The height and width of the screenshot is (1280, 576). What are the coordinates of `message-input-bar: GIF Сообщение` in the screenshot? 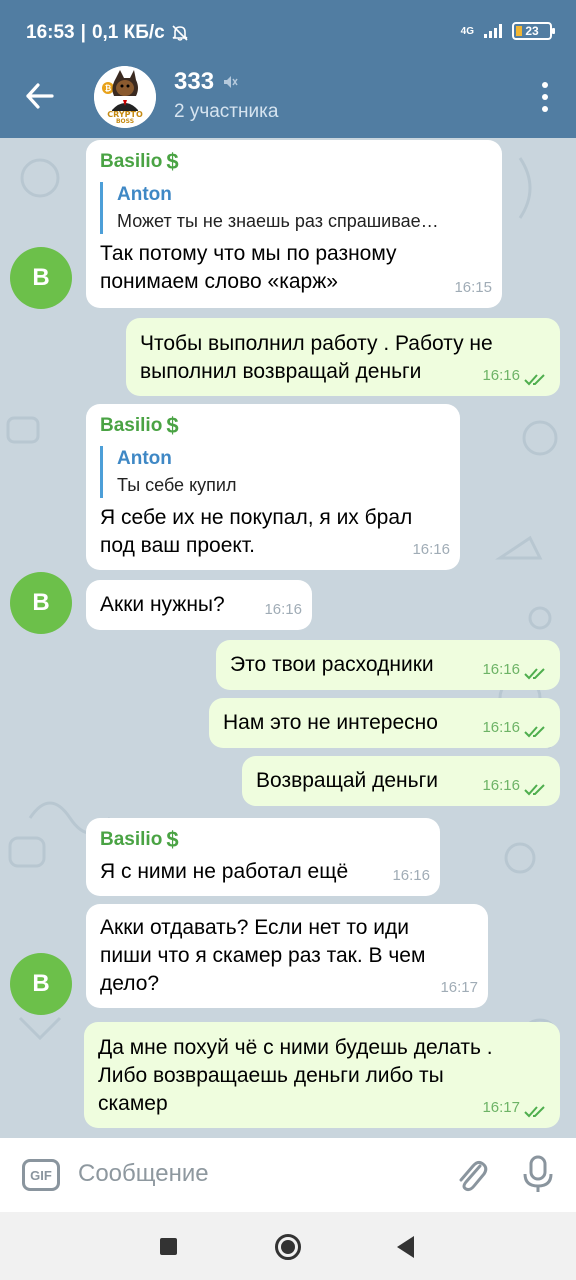 It's located at (288, 1175).